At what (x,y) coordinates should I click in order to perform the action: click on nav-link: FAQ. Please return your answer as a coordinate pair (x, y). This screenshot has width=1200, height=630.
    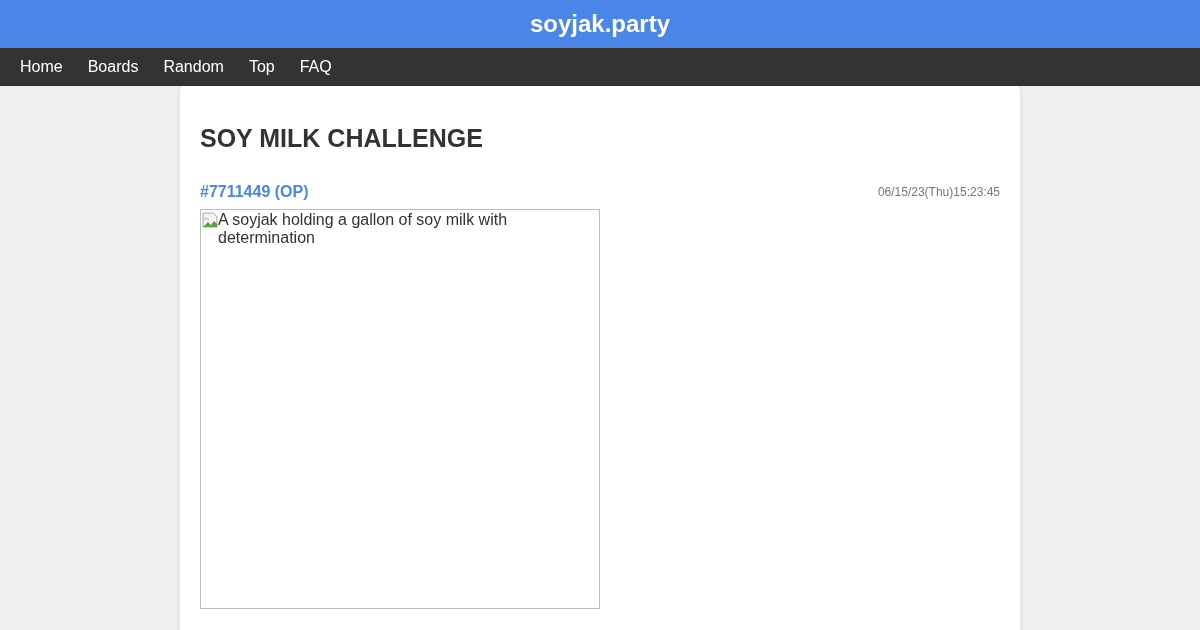
    Looking at the image, I should click on (315, 67).